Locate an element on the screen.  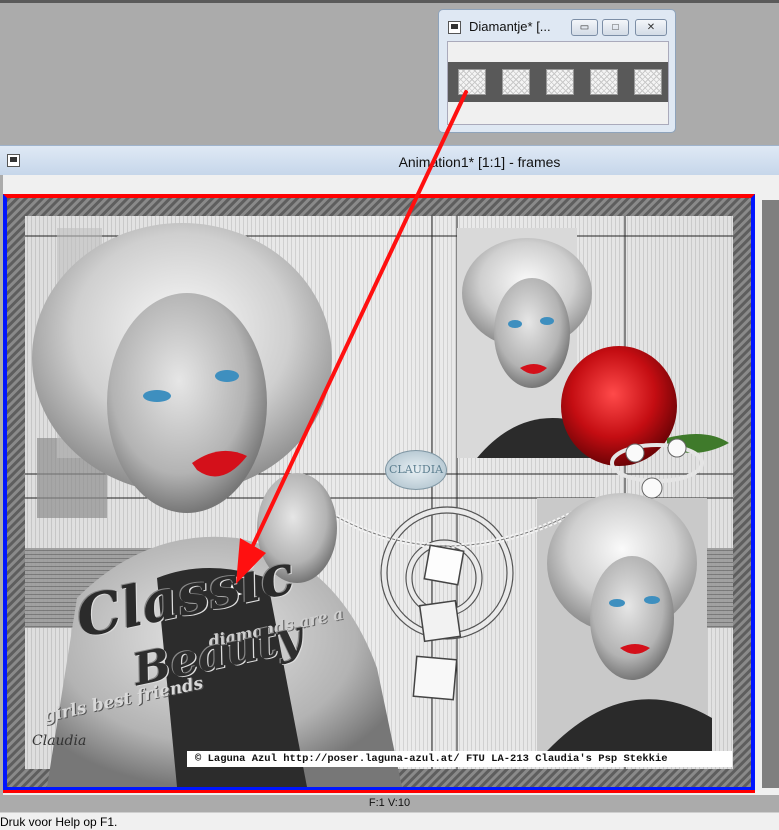
diamantje-window: Diamantje* [... ▭ □ ✕ is located at coordinates (557, 71).